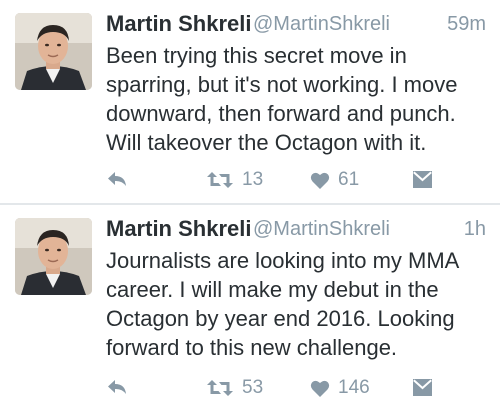  What do you see at coordinates (354, 387) in the screenshot?
I see `like-count: 146` at bounding box center [354, 387].